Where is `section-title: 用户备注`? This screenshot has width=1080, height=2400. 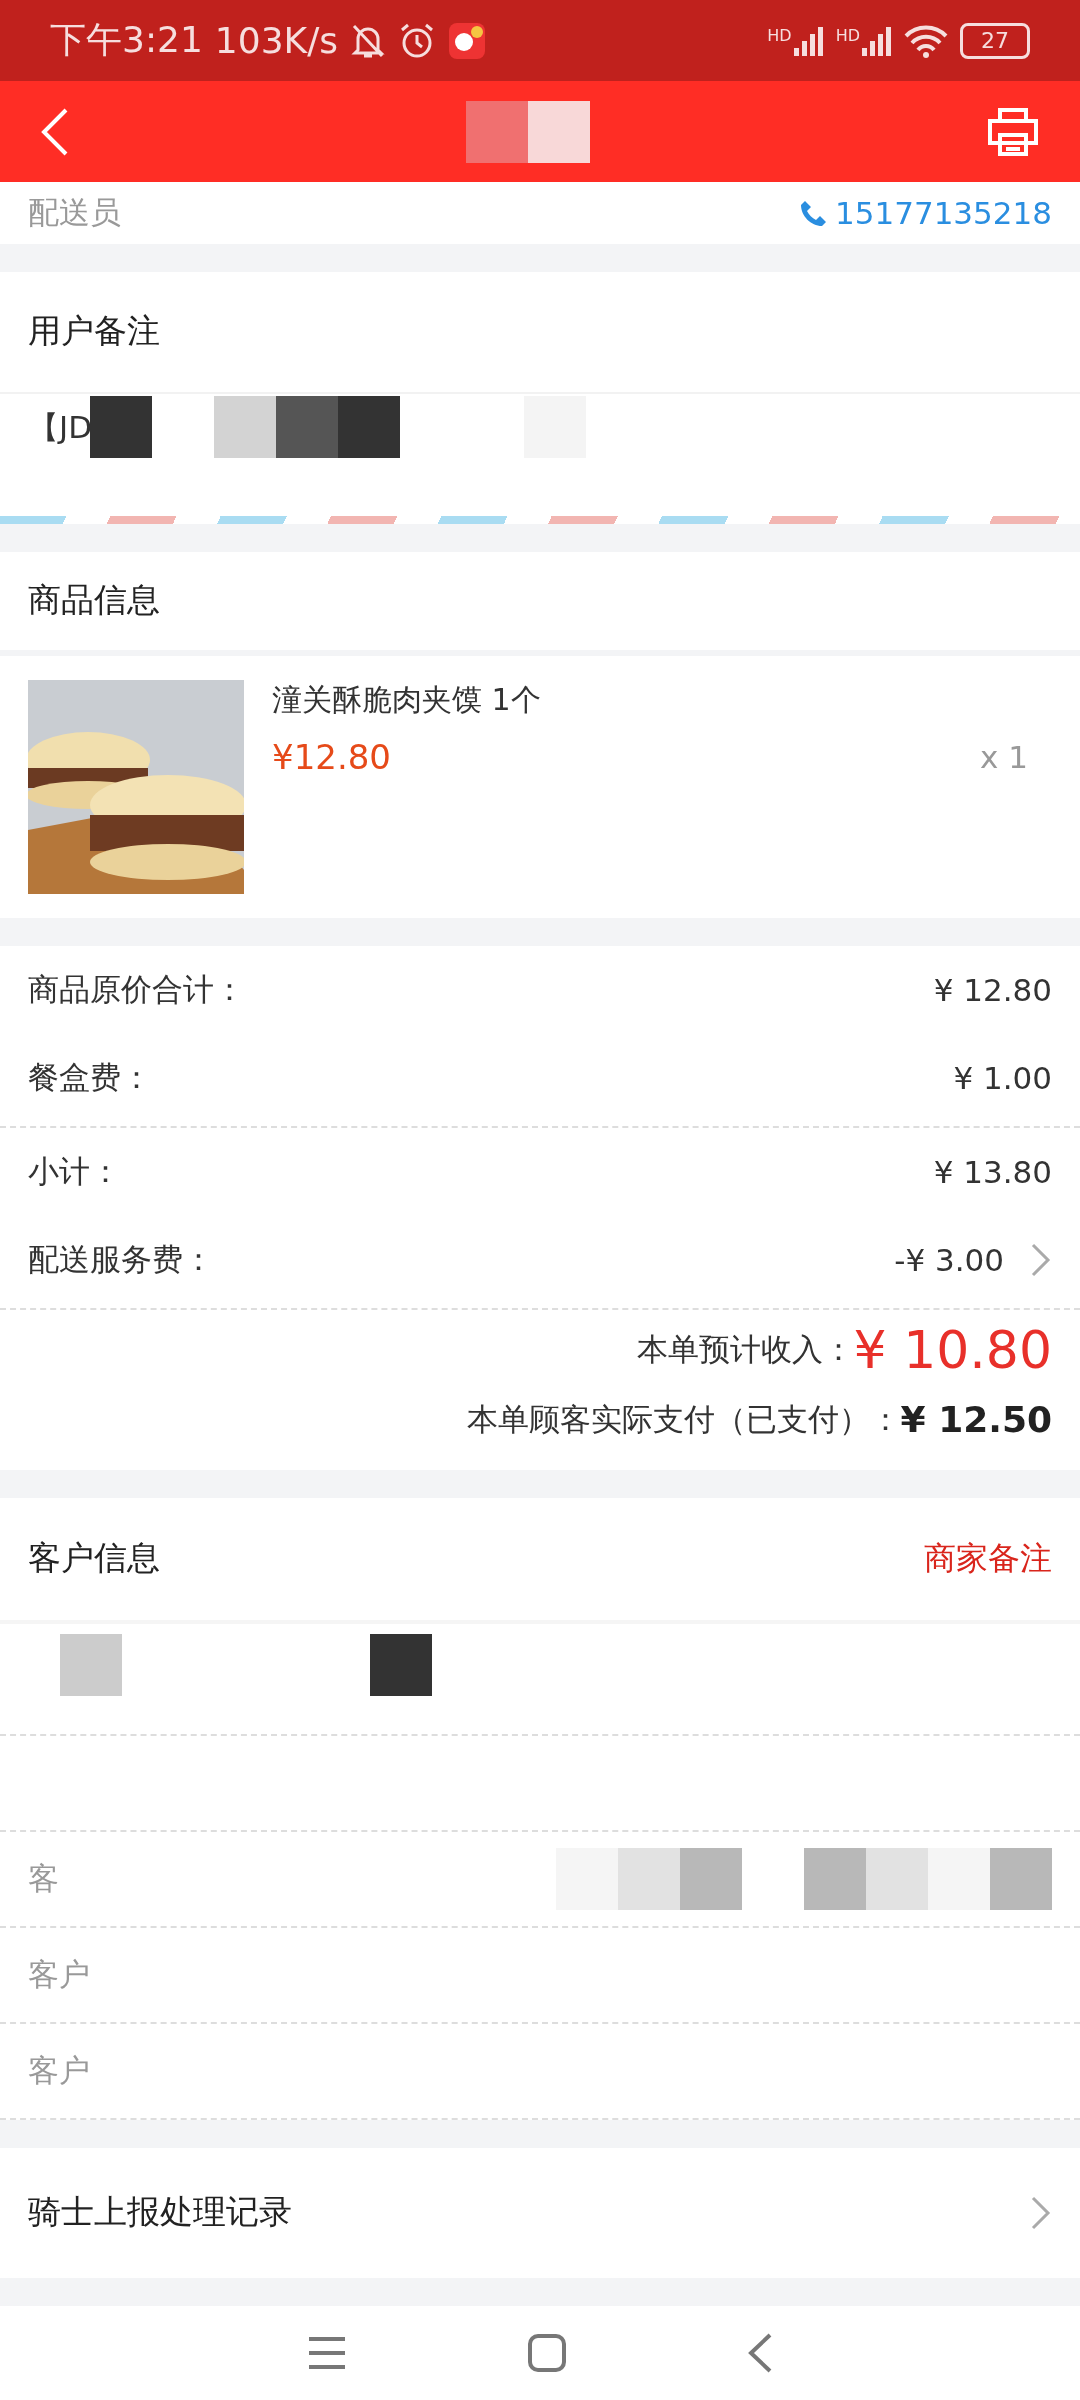
section-title: 用户备注 is located at coordinates (94, 331).